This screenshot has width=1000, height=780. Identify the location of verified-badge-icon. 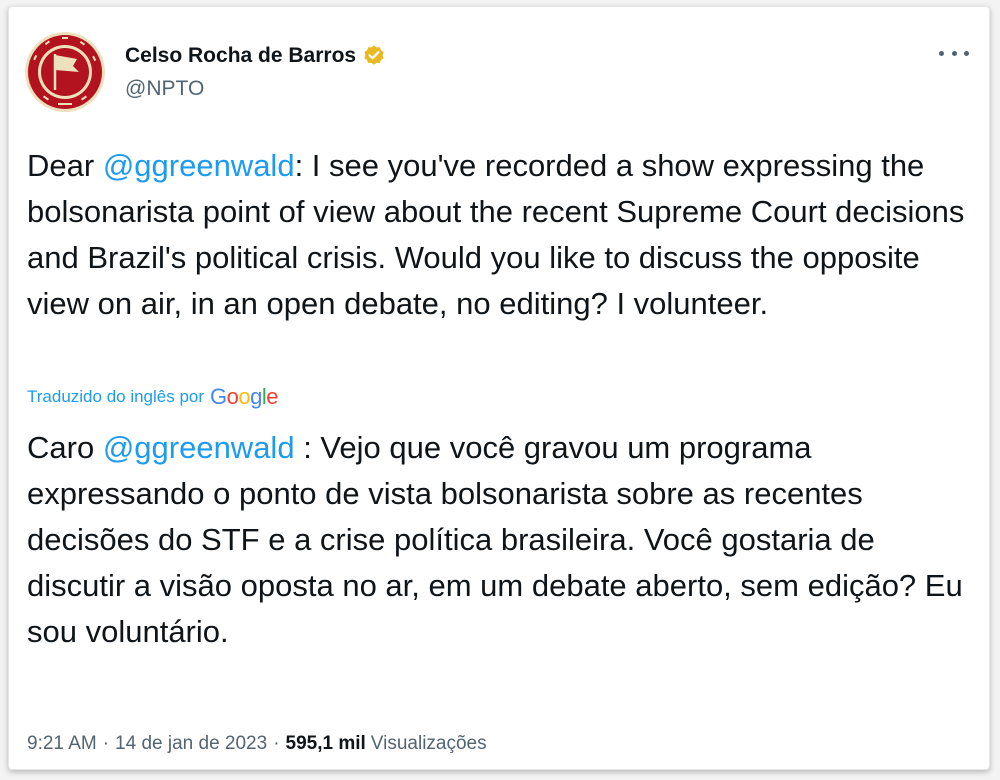
(374, 56).